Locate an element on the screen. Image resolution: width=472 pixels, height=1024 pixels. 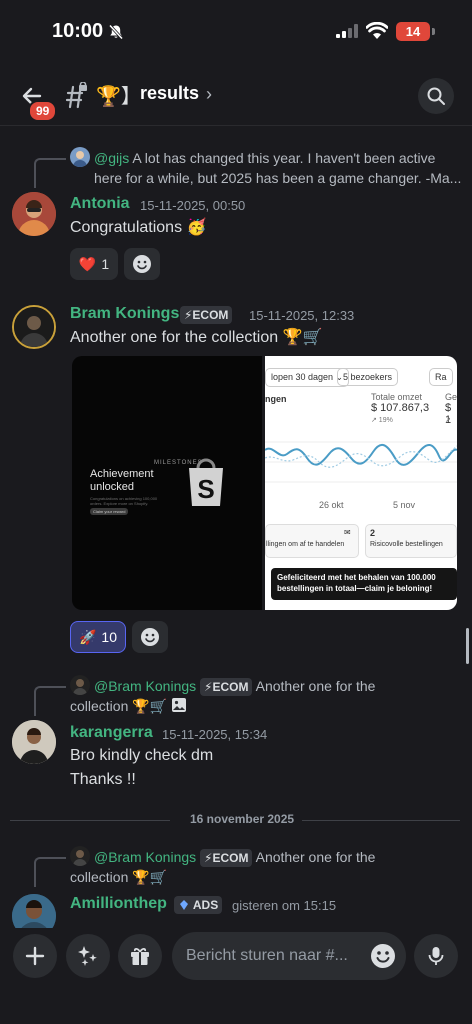
attachment-button: Claim your reward is located at coordinates (109, 511).